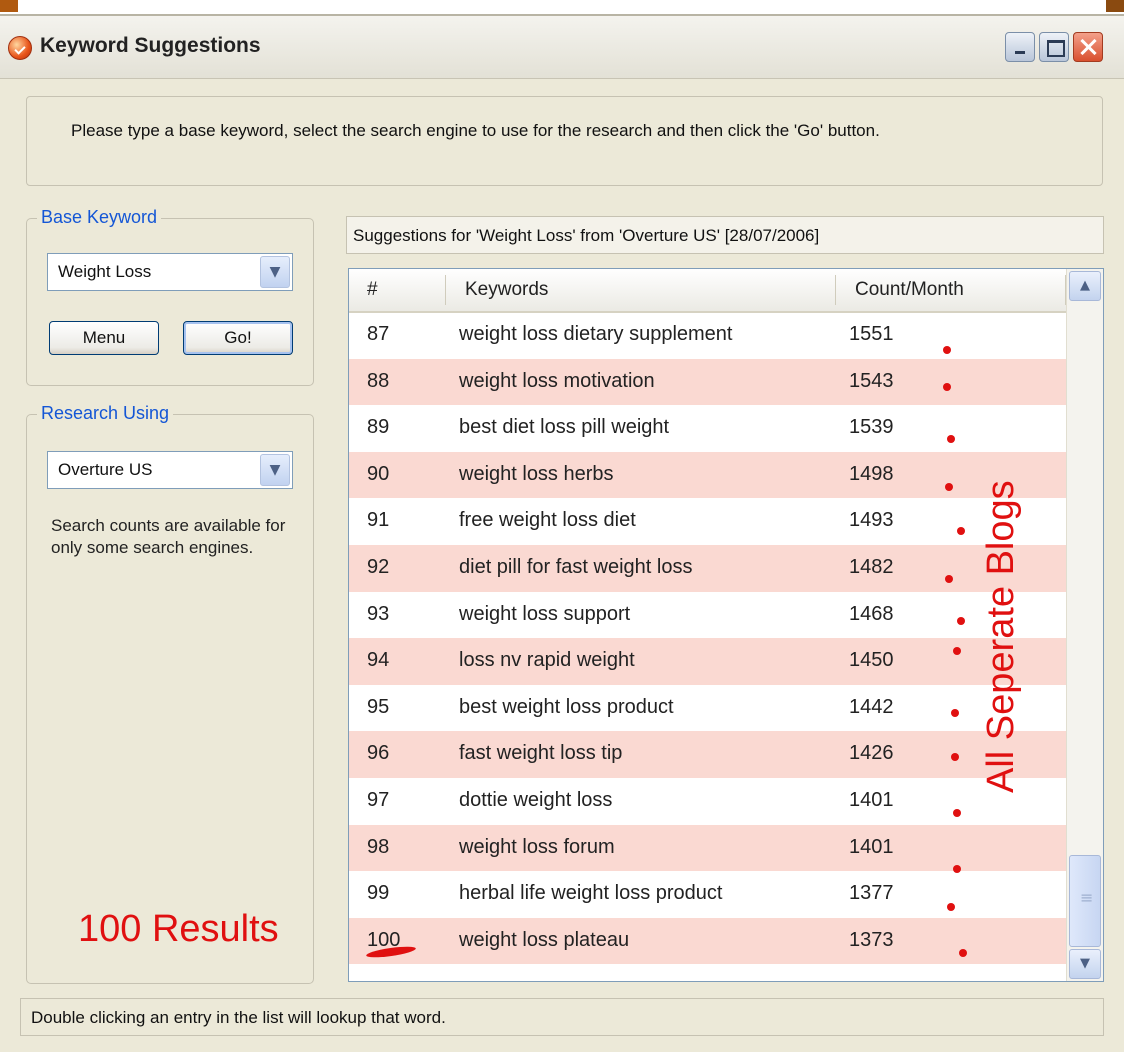 Image resolution: width=1124 pixels, height=1052 pixels. Describe the element at coordinates (708, 335) in the screenshot. I see `table-row: 87 weight loss dietary supplement 1551` at that location.